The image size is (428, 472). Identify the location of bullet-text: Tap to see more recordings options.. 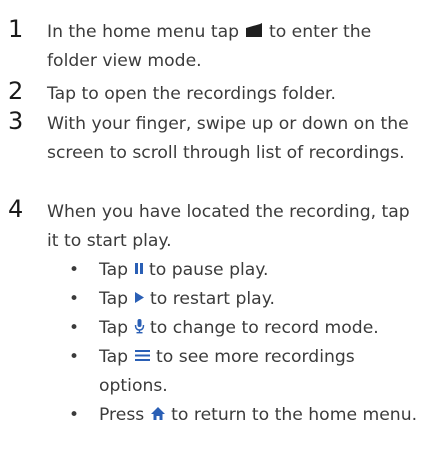
(260, 371).